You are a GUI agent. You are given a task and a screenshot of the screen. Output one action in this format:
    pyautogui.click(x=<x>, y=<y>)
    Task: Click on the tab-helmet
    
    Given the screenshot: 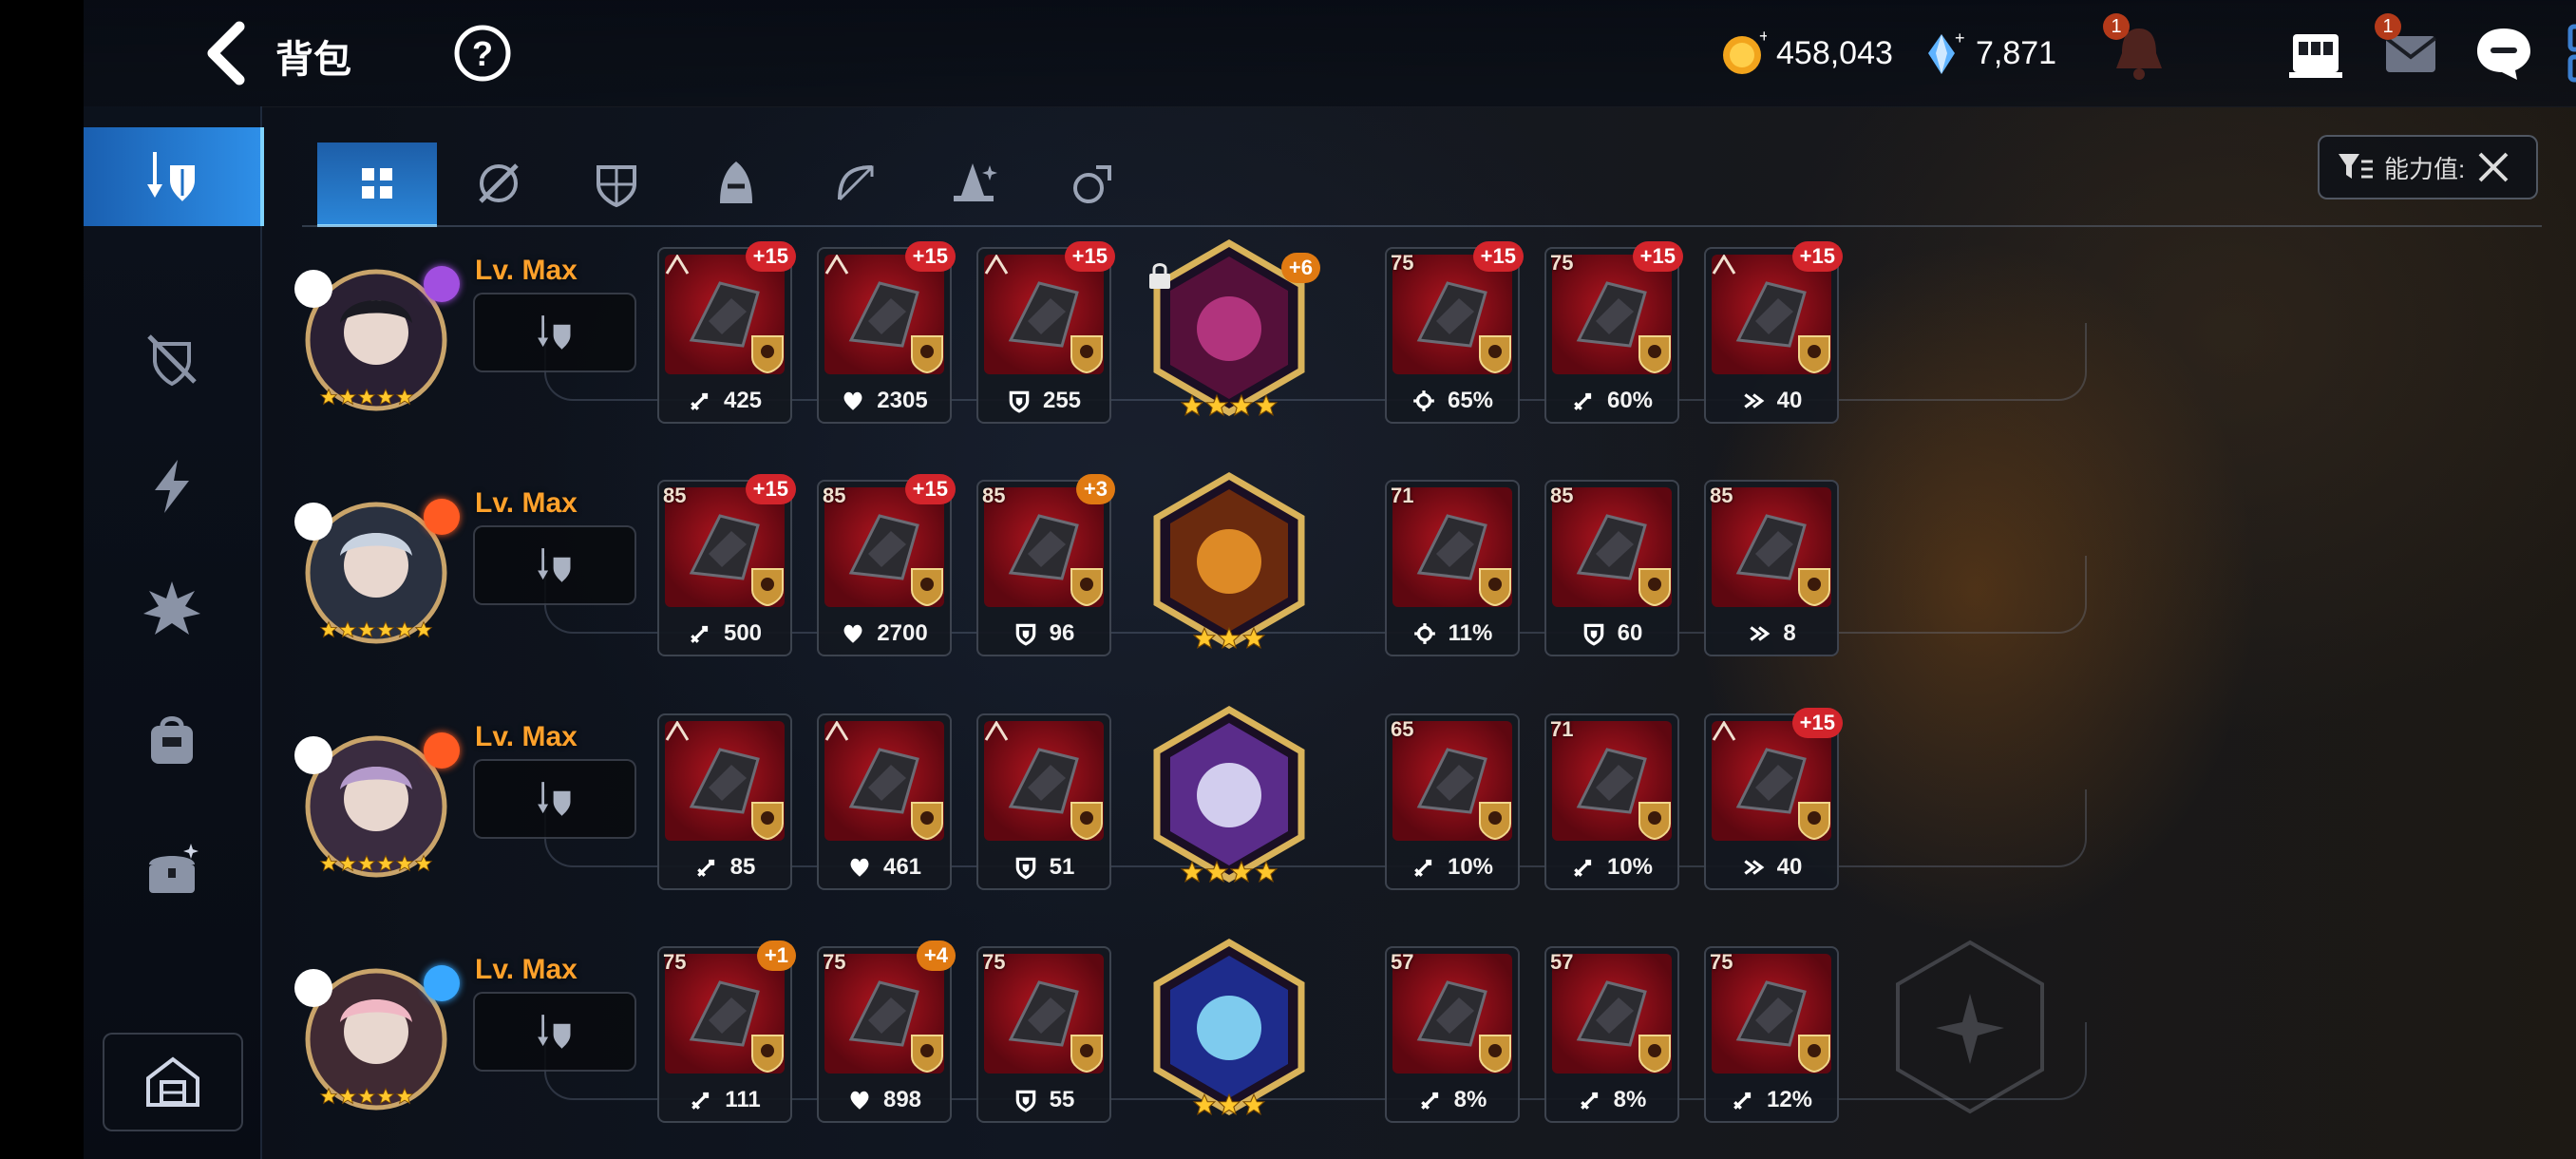 What is the action you would take?
    pyautogui.click(x=736, y=183)
    